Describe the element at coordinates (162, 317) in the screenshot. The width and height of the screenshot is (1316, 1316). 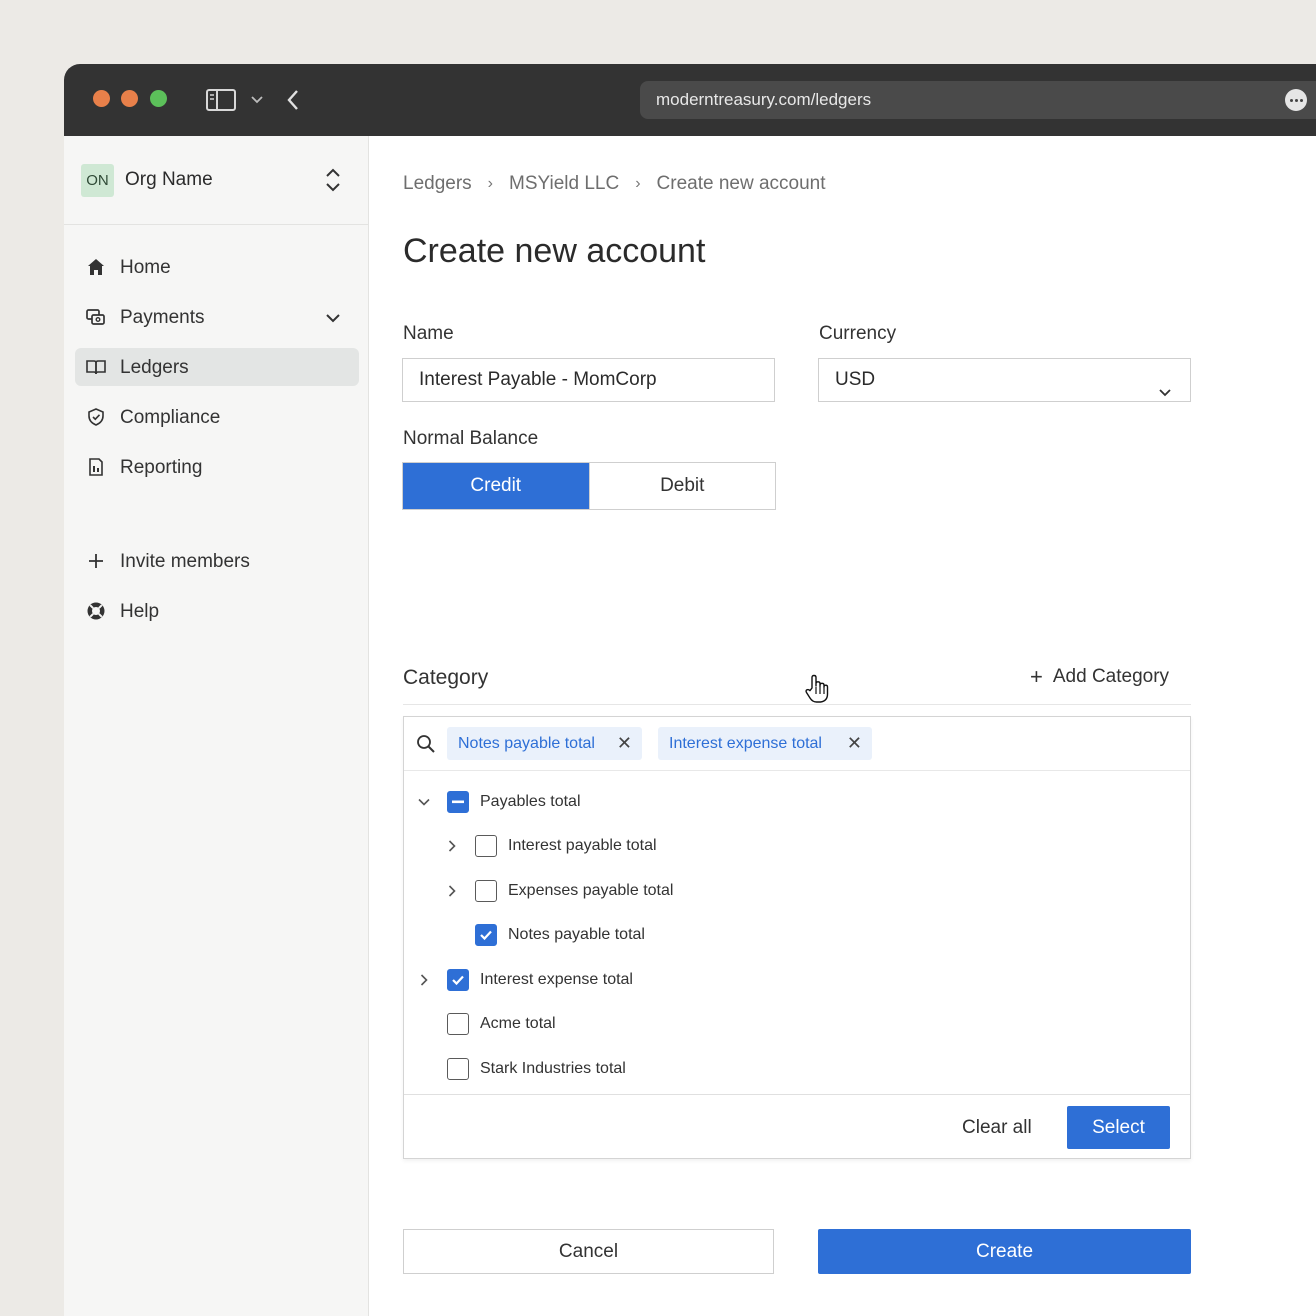
I see `sidebar-item-label: Payments` at that location.